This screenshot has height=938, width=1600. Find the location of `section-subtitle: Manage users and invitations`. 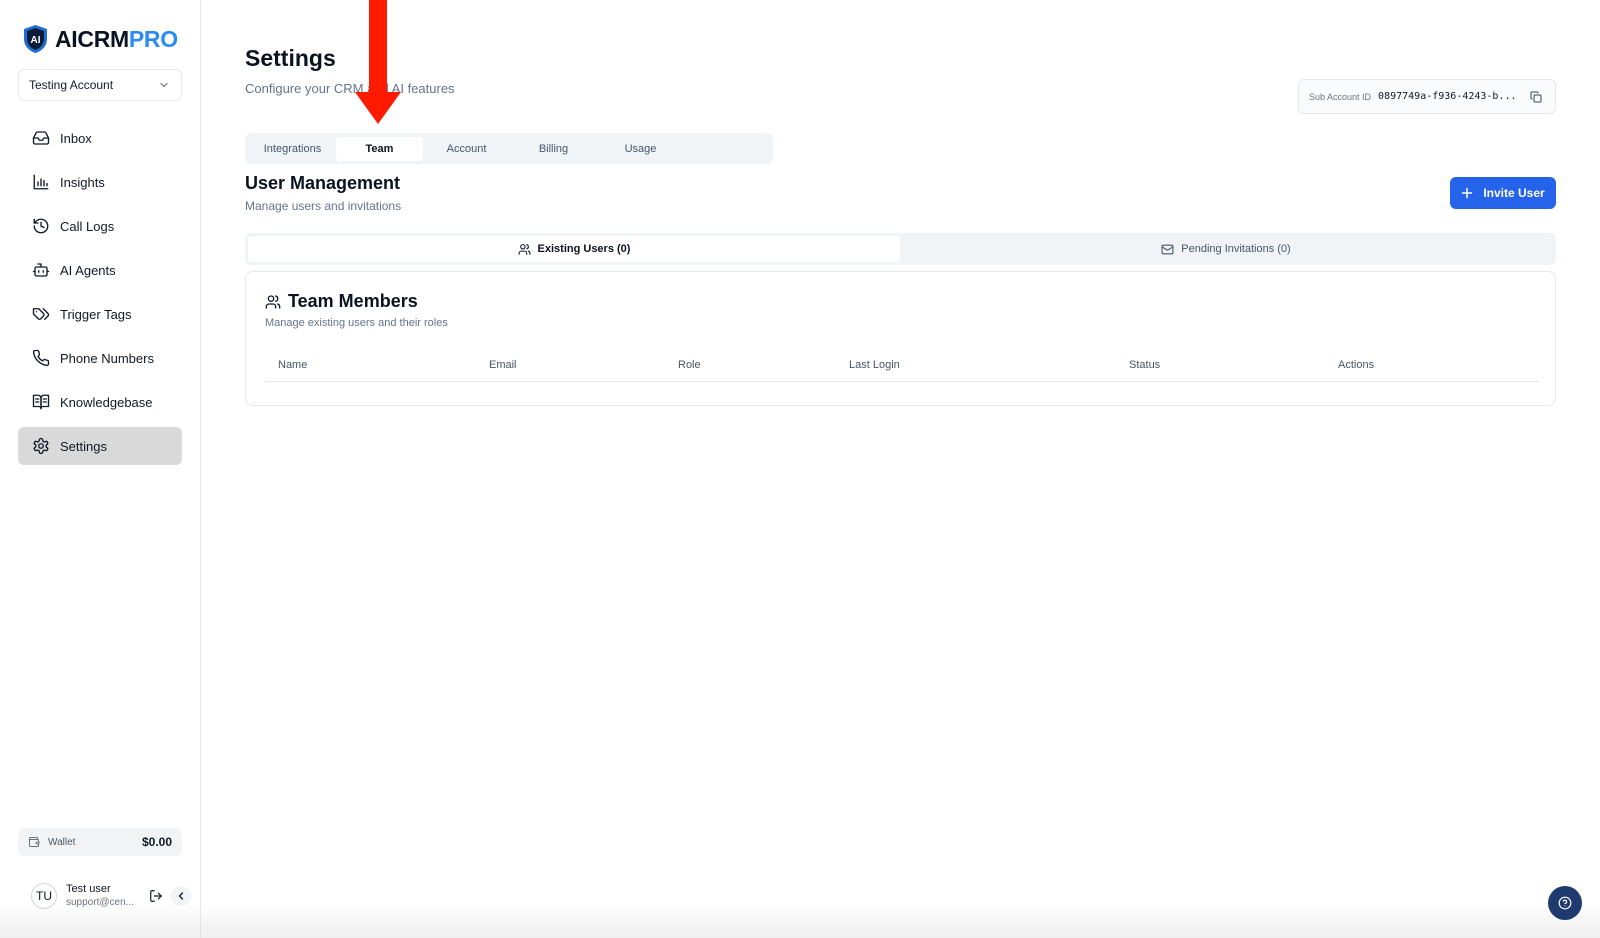

section-subtitle: Manage users and invitations is located at coordinates (323, 206).